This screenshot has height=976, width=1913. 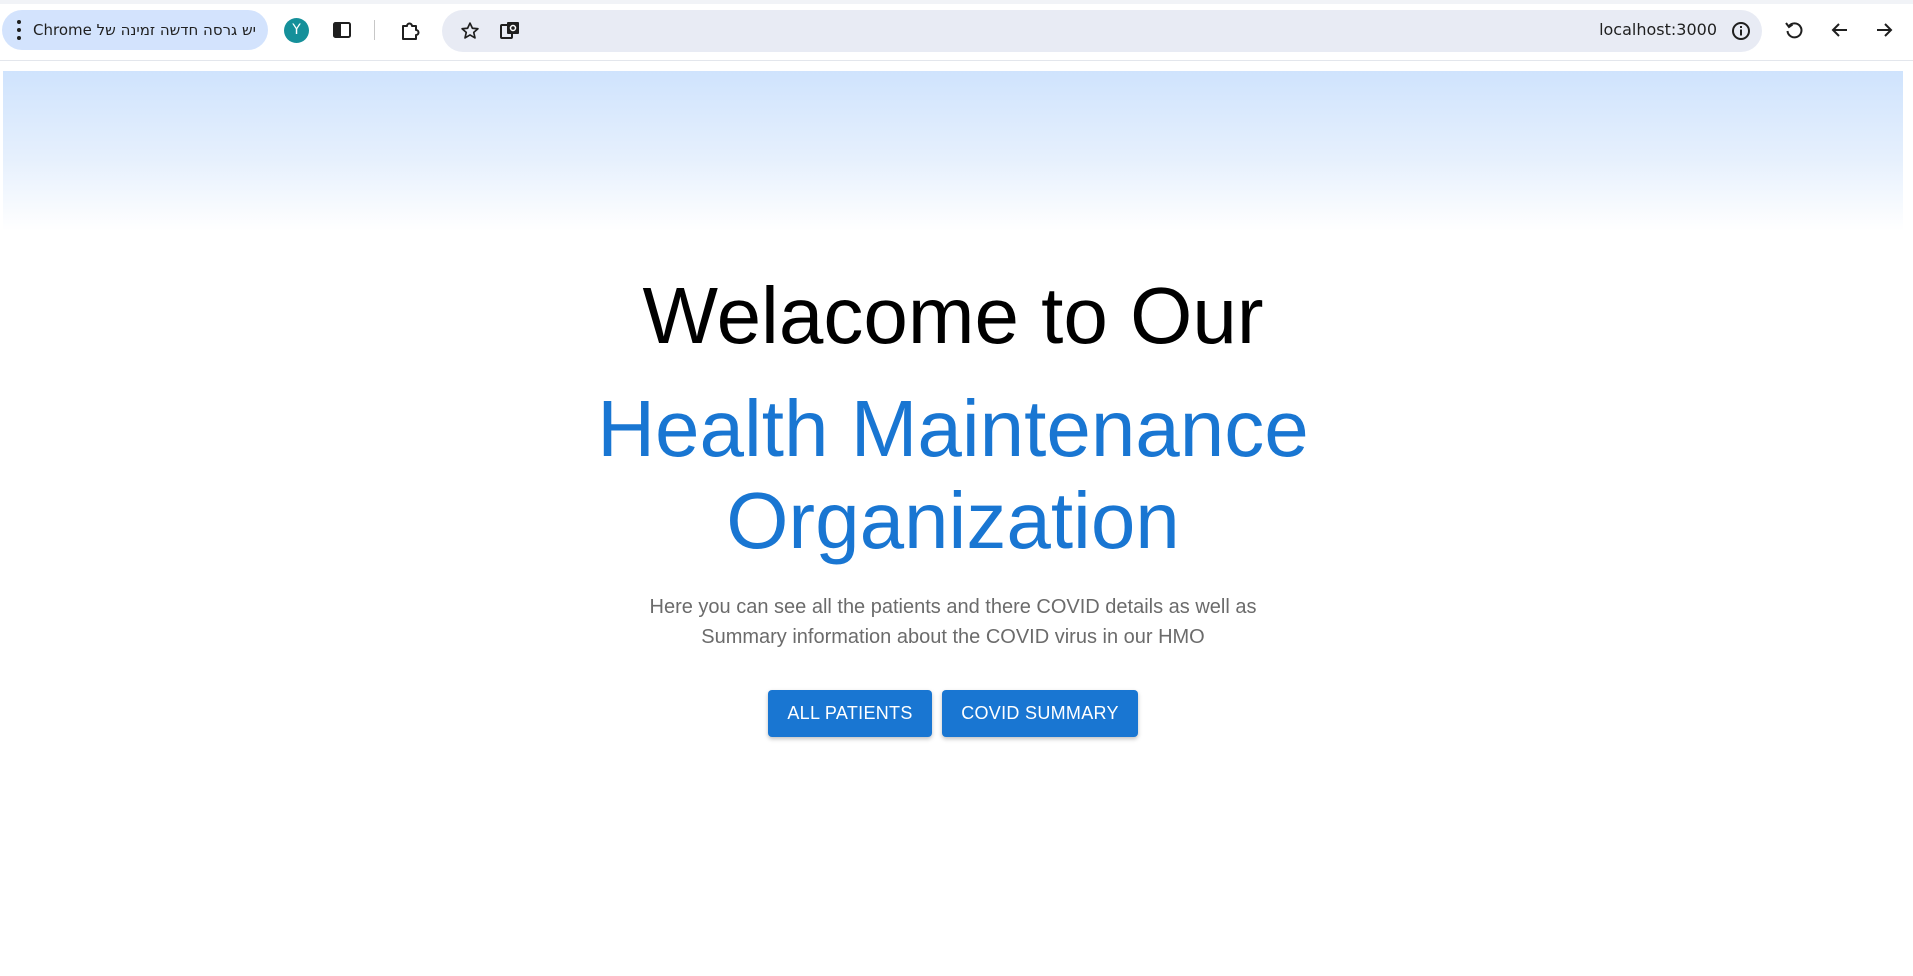 I want to click on covid-summary-button: COVID SUMMARY, so click(x=1040, y=713).